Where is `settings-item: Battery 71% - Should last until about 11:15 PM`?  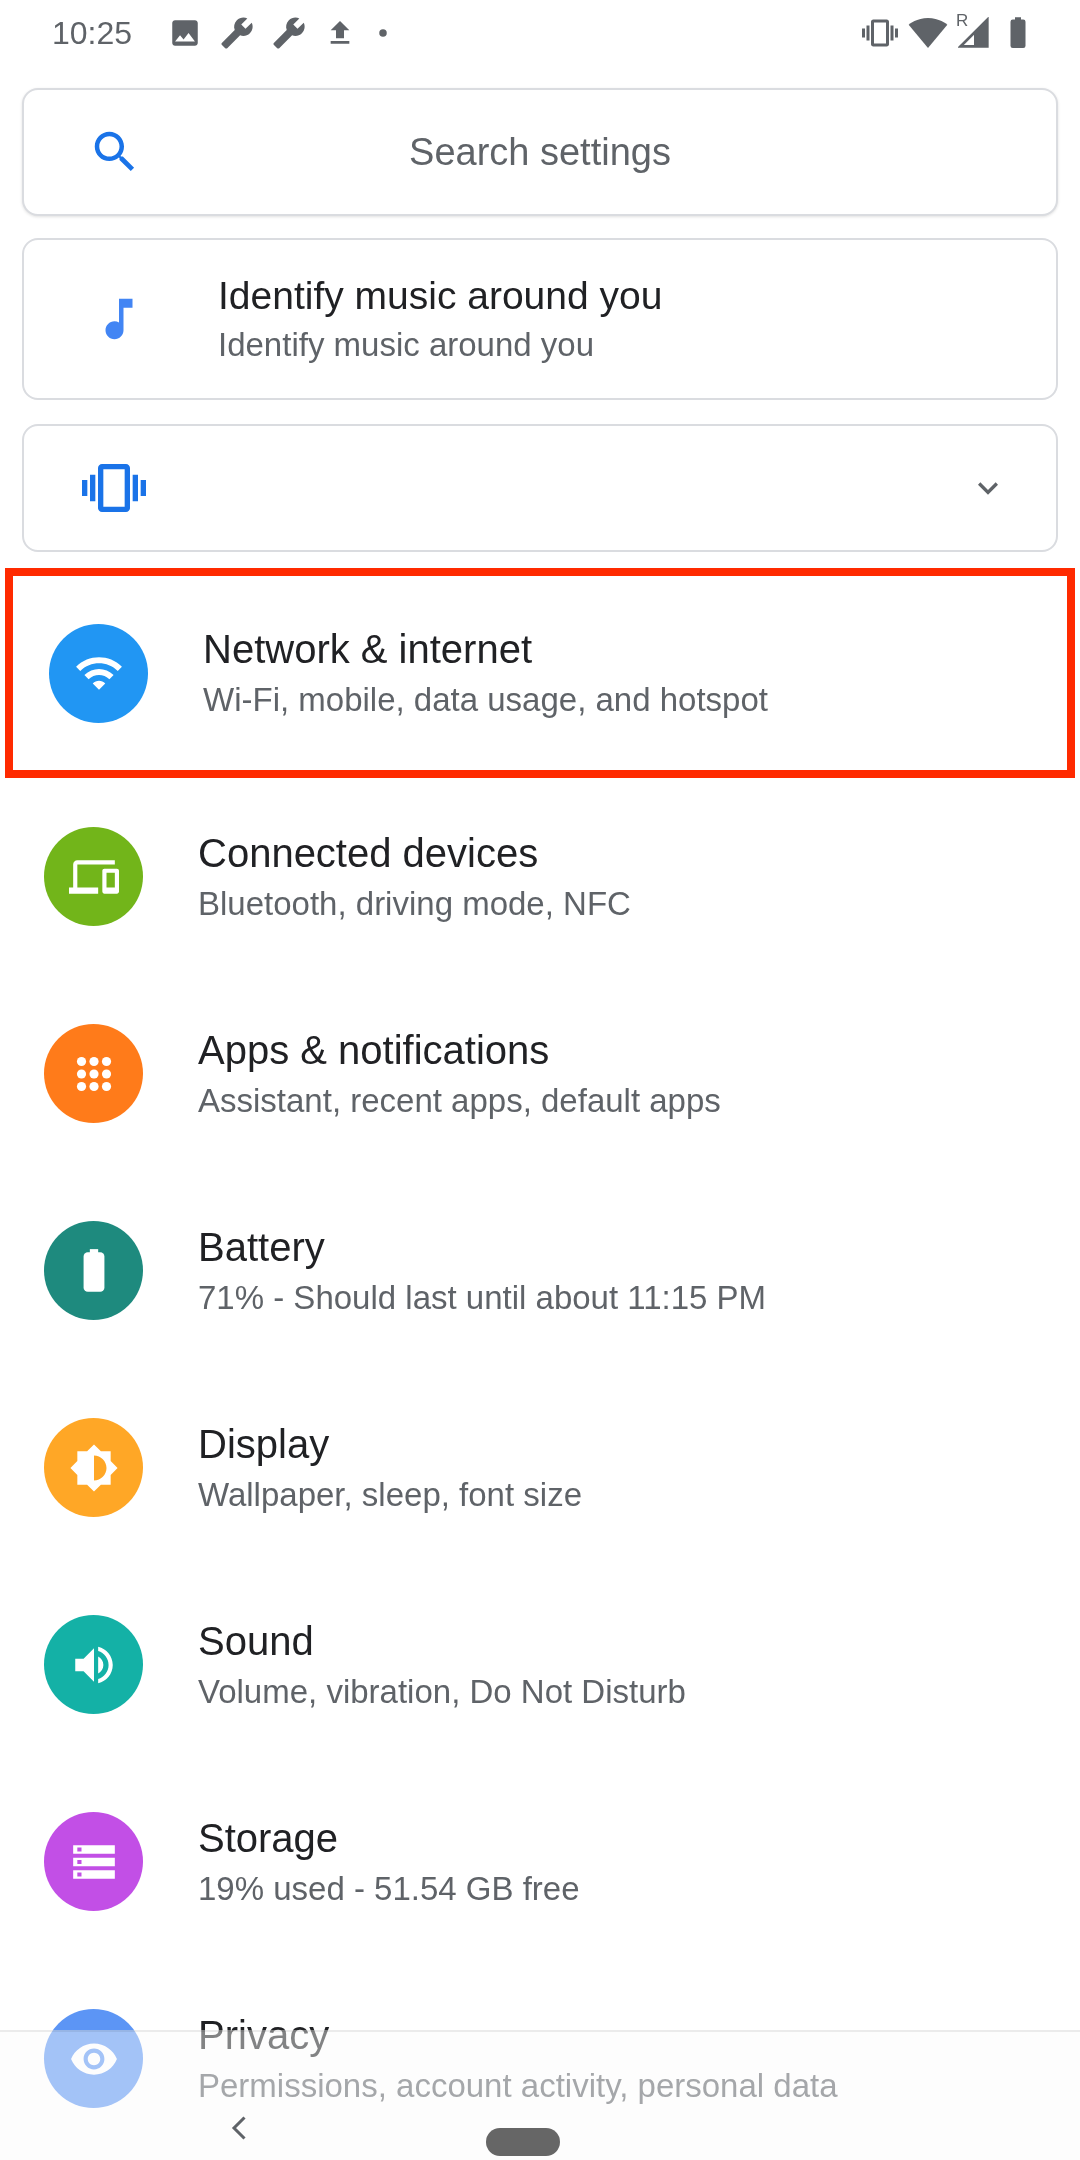
settings-item: Battery 71% - Should last until about 11:15 PM is located at coordinates (540, 1270).